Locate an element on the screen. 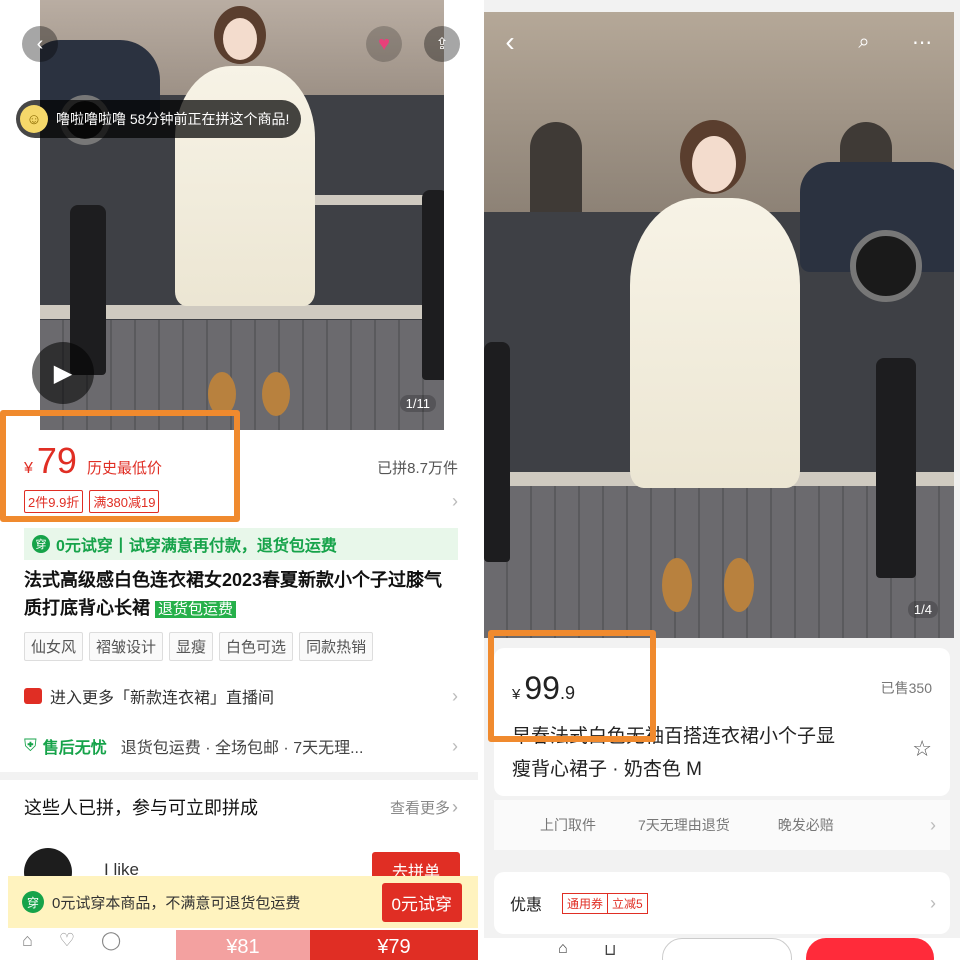 The image size is (960, 960). share-button: ⇪ is located at coordinates (442, 44).